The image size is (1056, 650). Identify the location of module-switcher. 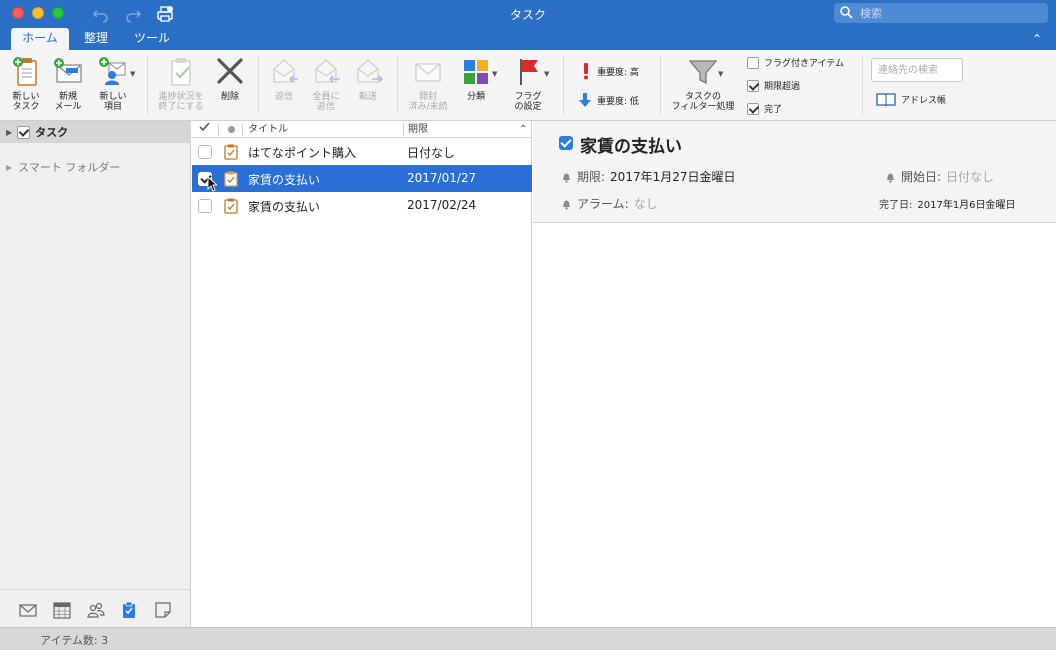
(95, 608).